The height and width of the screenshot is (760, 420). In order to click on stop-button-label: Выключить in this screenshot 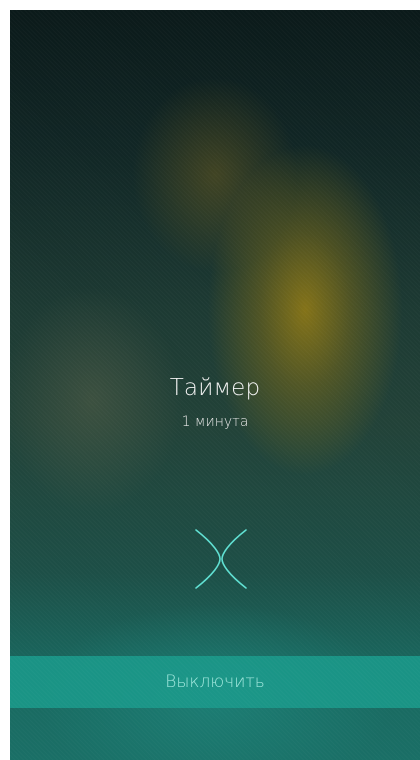, I will do `click(215, 682)`.